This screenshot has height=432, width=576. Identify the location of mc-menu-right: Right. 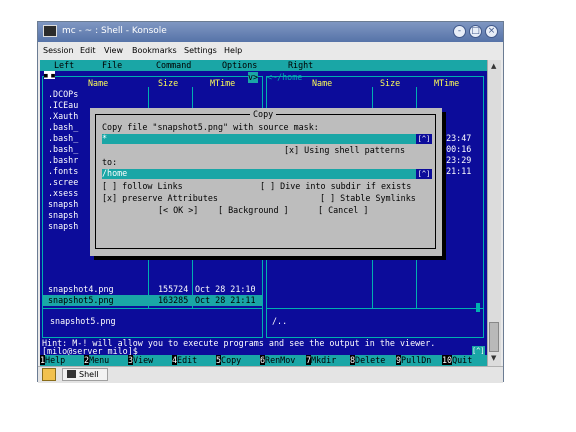
(300, 65).